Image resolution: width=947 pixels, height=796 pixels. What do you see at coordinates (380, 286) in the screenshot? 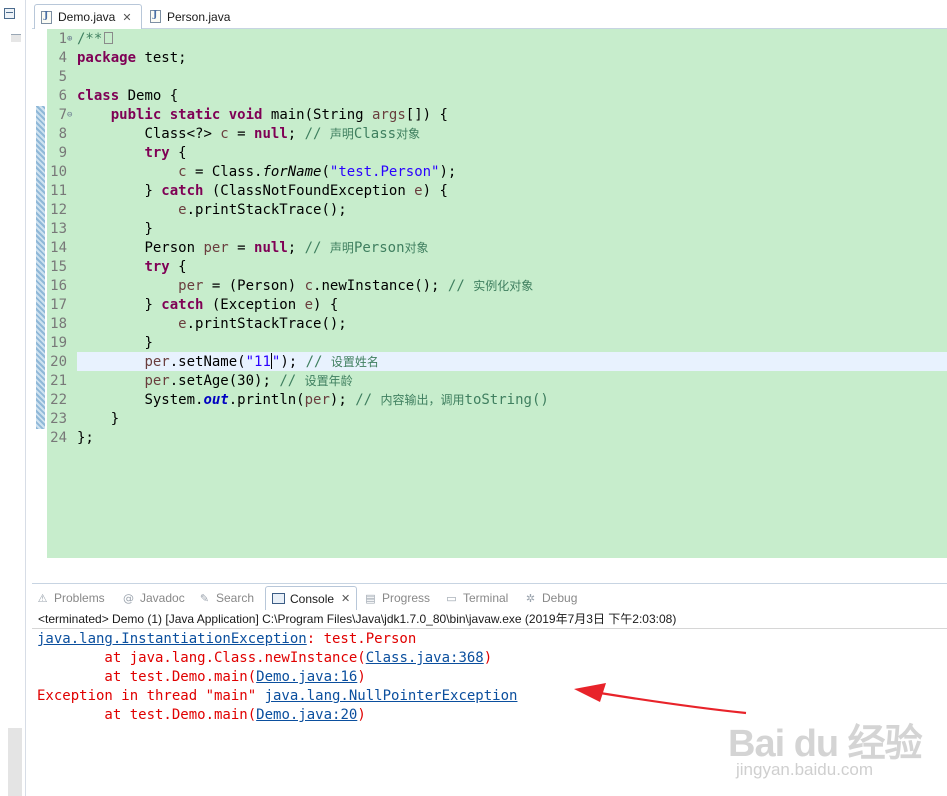
I see `code-text: .newInstance();` at bounding box center [380, 286].